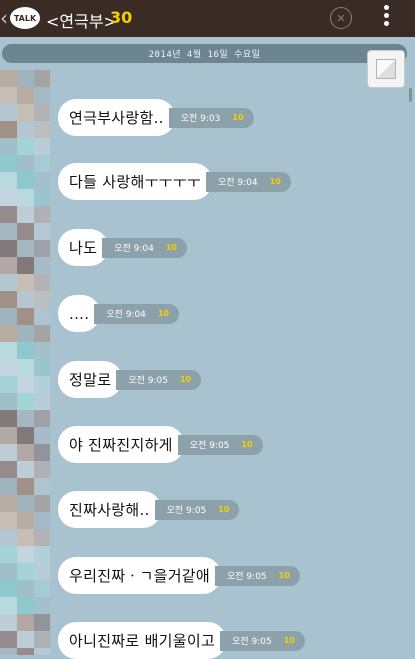  What do you see at coordinates (135, 181) in the screenshot?
I see `message-bubble: 다들 사랑해ㅜㅜㅜㅜ` at bounding box center [135, 181].